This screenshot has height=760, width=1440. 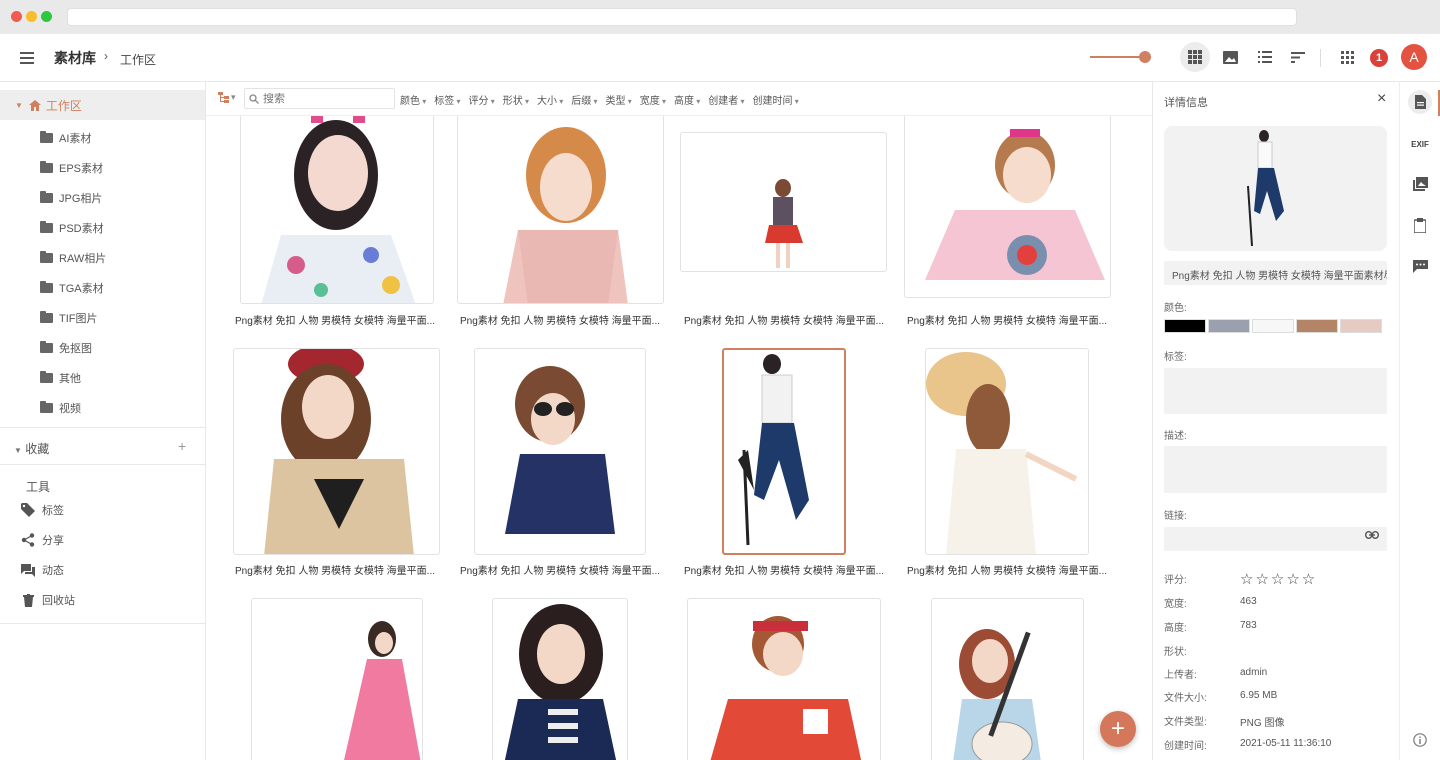 What do you see at coordinates (447, 99) in the screenshot?
I see `filter-tags: 标签` at bounding box center [447, 99].